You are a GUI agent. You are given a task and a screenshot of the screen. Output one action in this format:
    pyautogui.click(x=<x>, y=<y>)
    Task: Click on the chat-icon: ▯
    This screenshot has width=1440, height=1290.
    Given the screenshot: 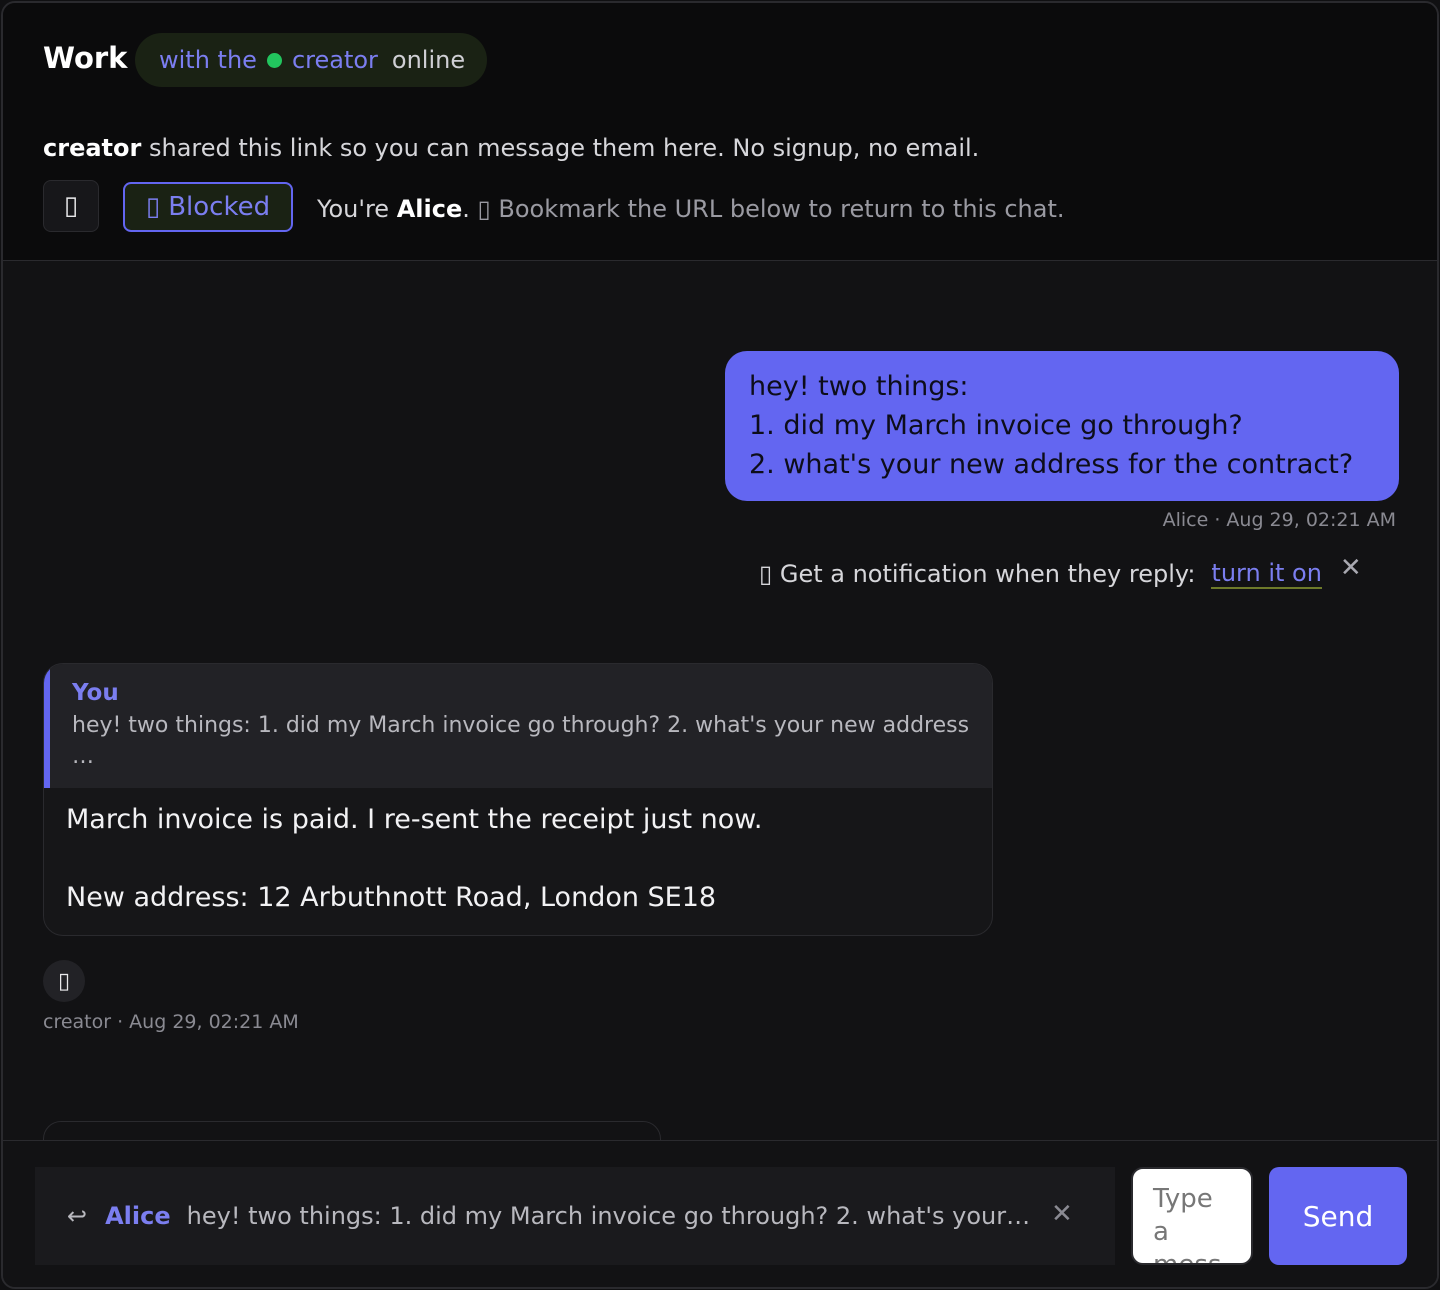 What is the action you would take?
    pyautogui.click(x=71, y=206)
    